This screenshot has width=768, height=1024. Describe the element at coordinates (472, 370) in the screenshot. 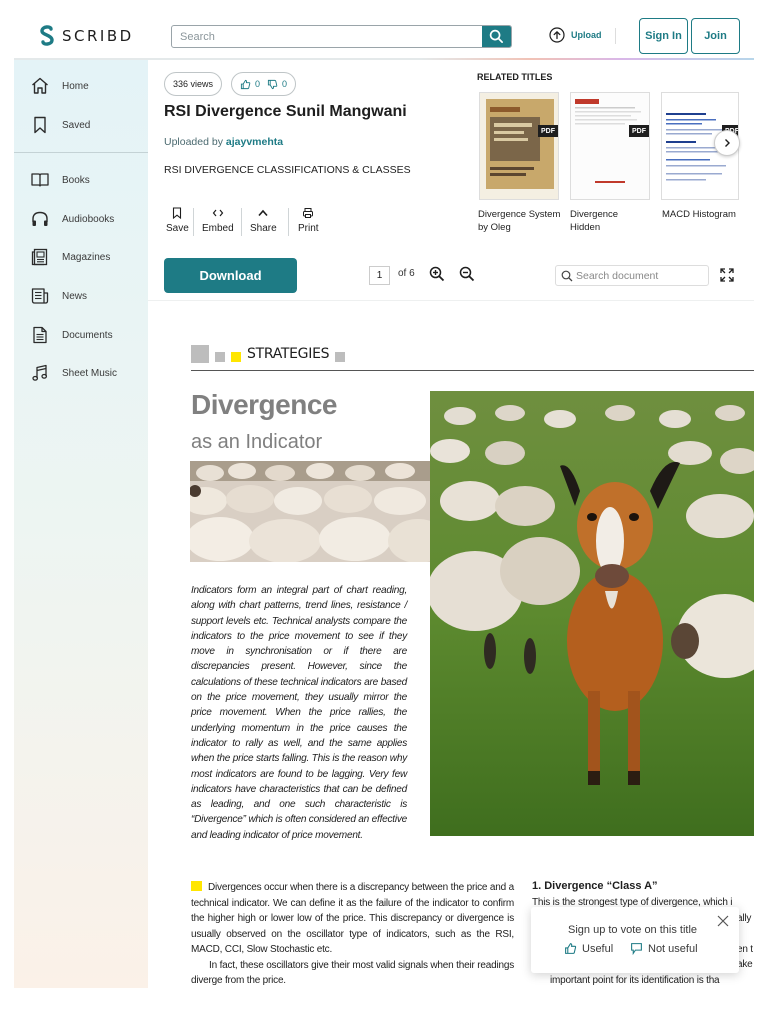

I see `section-rule` at that location.